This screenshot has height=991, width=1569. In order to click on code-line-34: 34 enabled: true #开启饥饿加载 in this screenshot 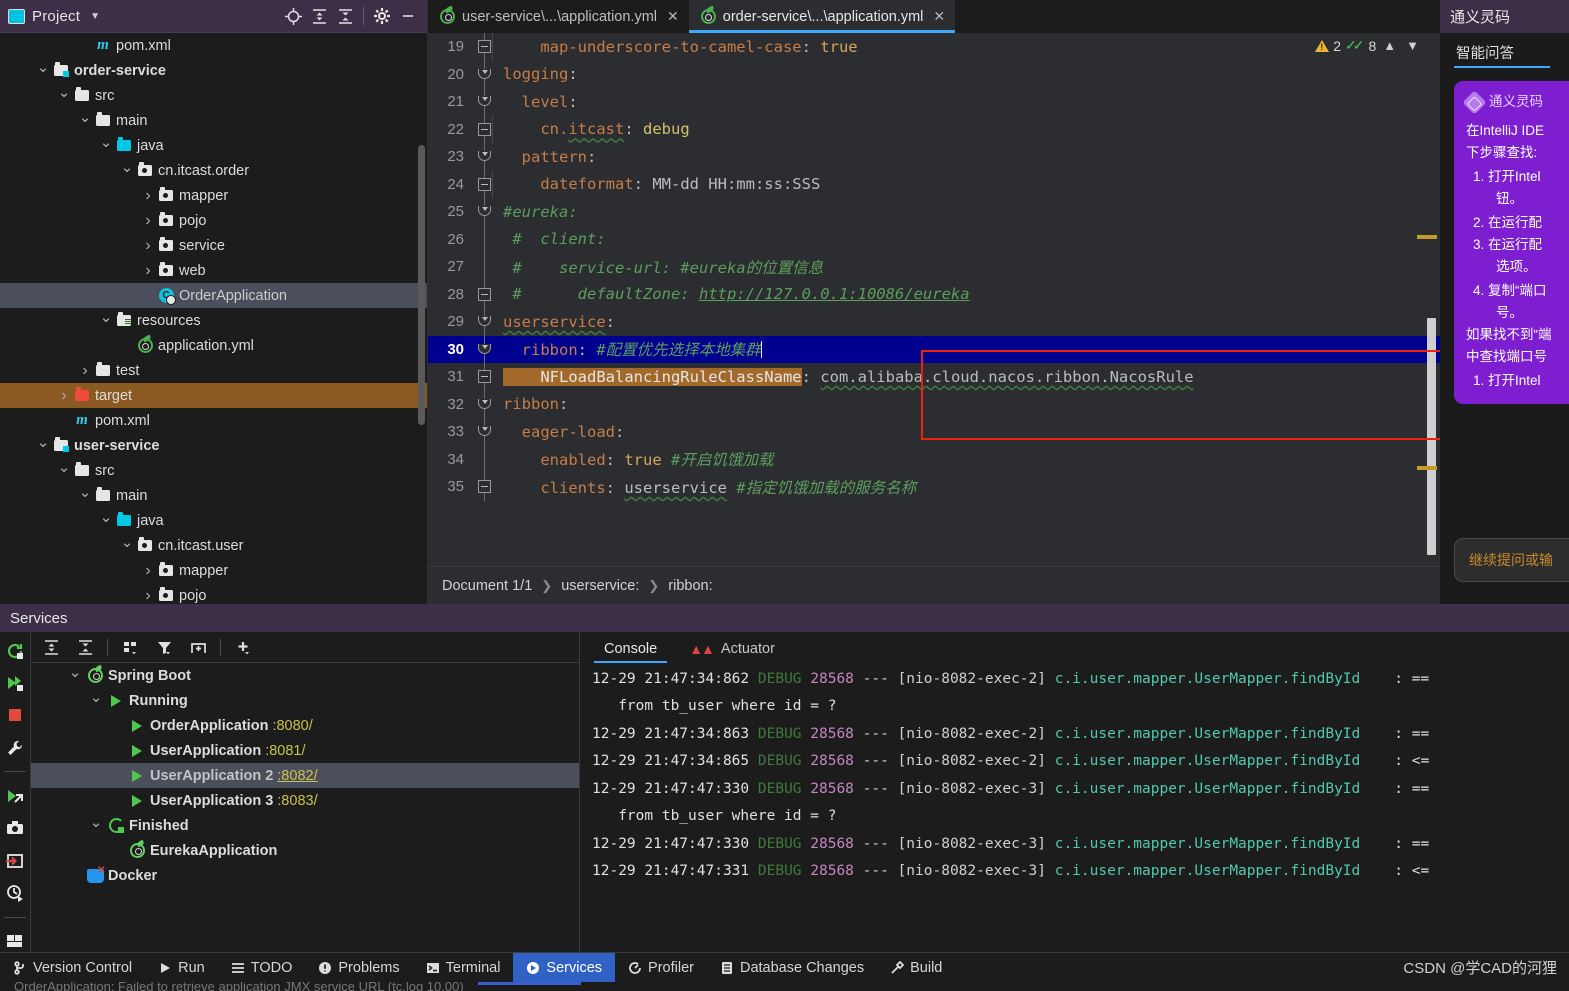, I will do `click(934, 459)`.